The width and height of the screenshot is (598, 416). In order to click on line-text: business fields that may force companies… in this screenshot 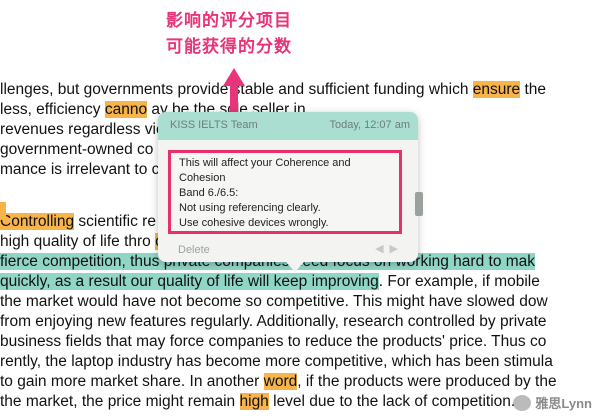, I will do `click(273, 341)`.